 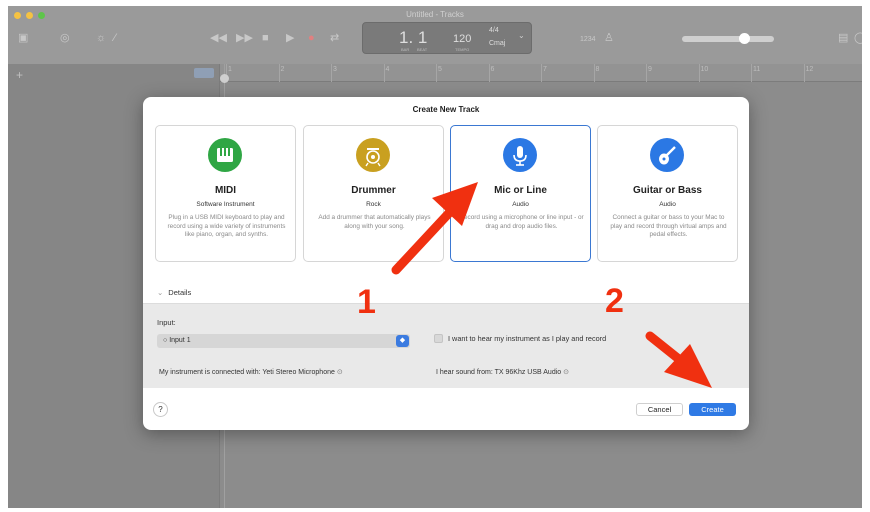 What do you see at coordinates (446, 109) in the screenshot?
I see `dialog-title: Create New Track` at bounding box center [446, 109].